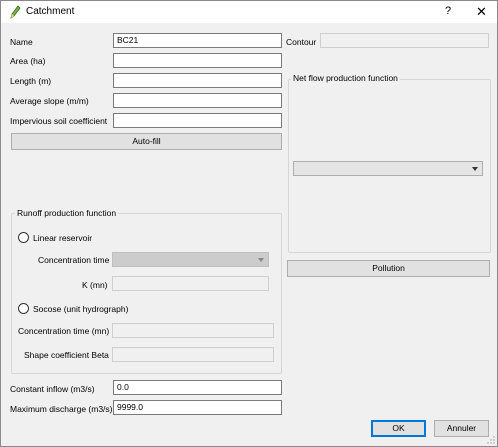  I want to click on autofill-button: Auto-fill, so click(146, 141).